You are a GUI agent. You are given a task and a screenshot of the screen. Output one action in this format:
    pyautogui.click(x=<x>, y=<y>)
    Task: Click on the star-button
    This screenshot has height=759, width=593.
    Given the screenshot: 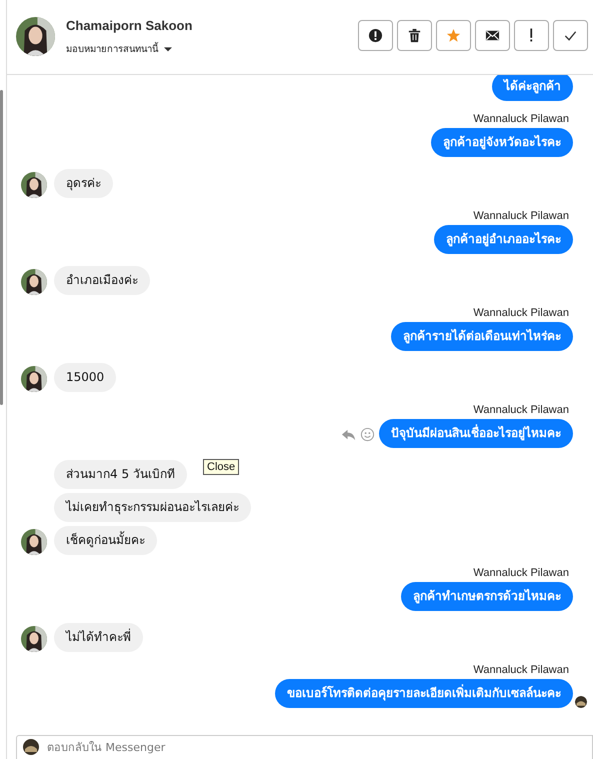 What is the action you would take?
    pyautogui.click(x=453, y=35)
    